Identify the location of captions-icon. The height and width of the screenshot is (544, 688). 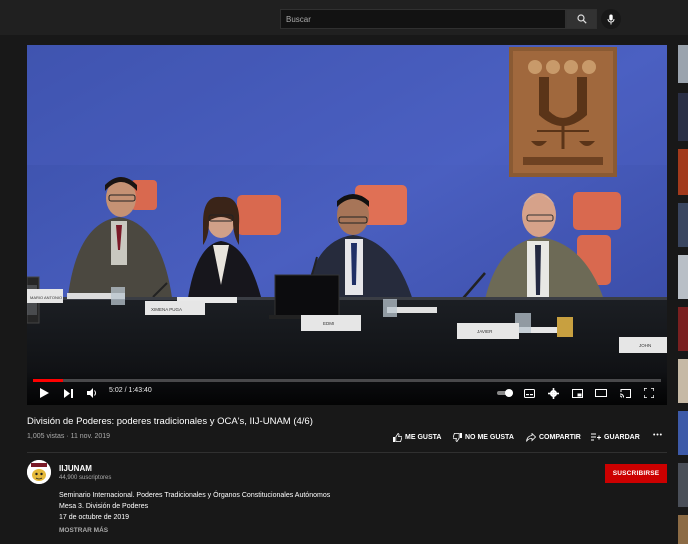
(529, 393).